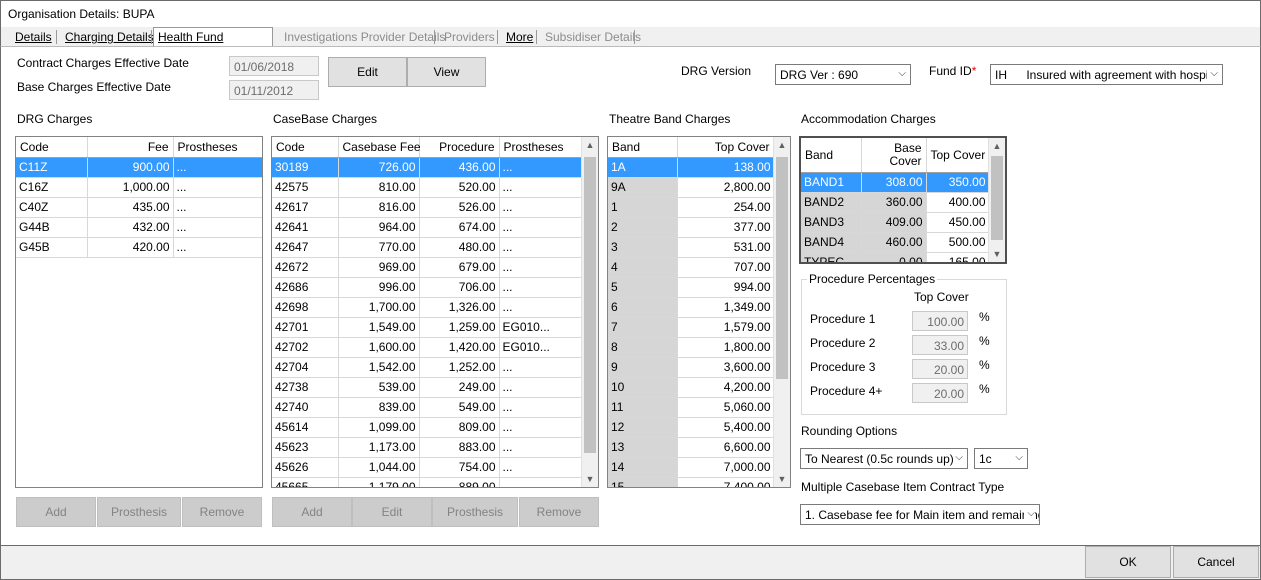 This screenshot has height=580, width=1261. Describe the element at coordinates (726, 407) in the screenshot. I see `table-cell: 5,060.00` at that location.